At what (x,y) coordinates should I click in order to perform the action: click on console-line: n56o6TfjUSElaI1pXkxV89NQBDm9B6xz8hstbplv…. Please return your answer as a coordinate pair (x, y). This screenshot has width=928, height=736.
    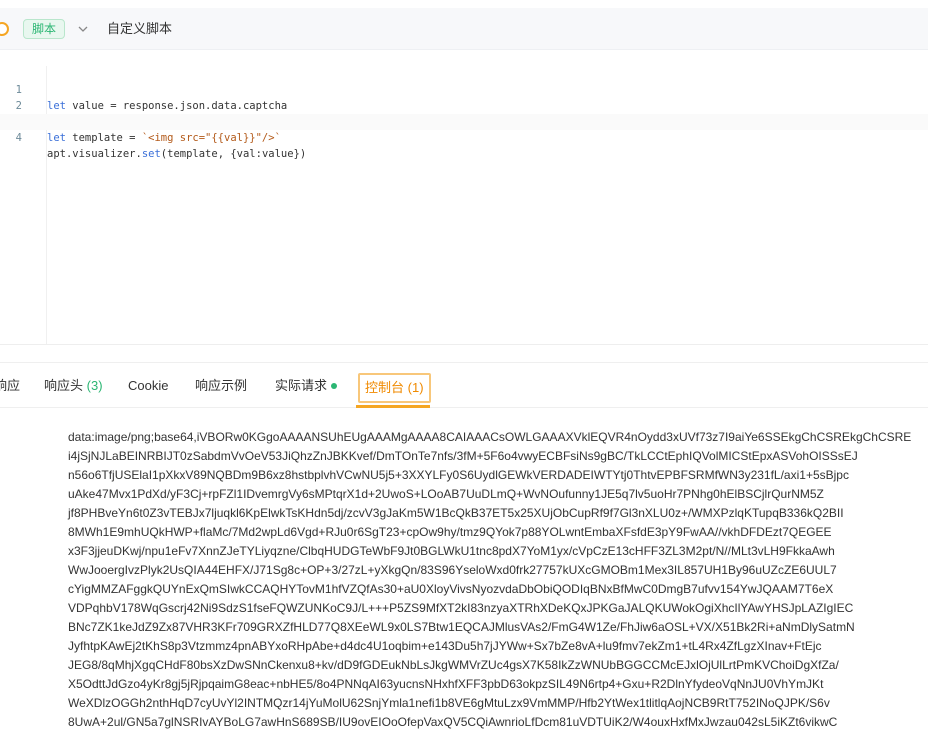
    Looking at the image, I should click on (458, 475).